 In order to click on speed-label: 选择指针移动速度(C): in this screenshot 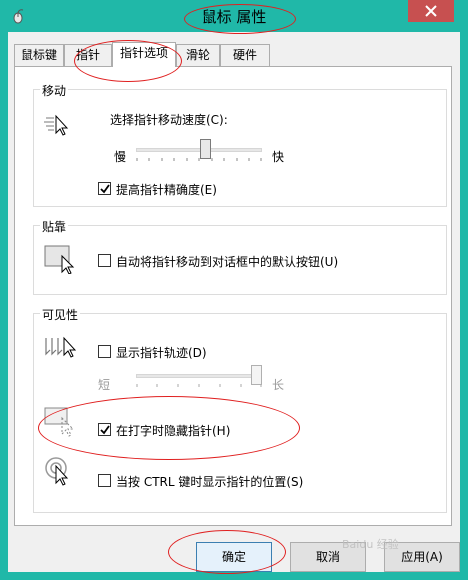, I will do `click(169, 120)`.